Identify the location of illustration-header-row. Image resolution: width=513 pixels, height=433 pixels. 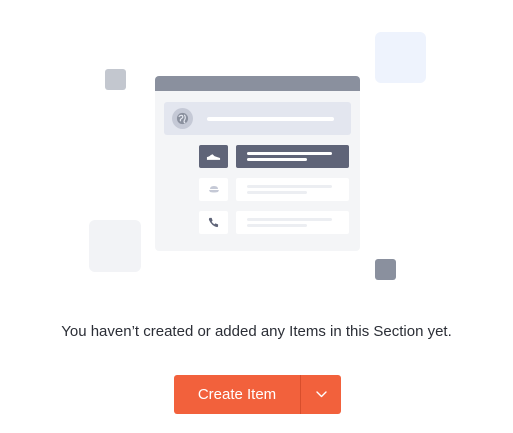
(257, 118).